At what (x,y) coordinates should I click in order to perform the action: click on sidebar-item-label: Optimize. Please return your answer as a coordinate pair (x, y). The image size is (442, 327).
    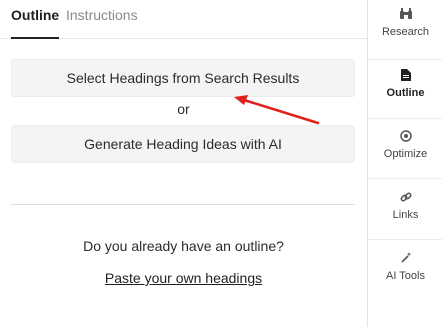
    Looking at the image, I should click on (405, 154).